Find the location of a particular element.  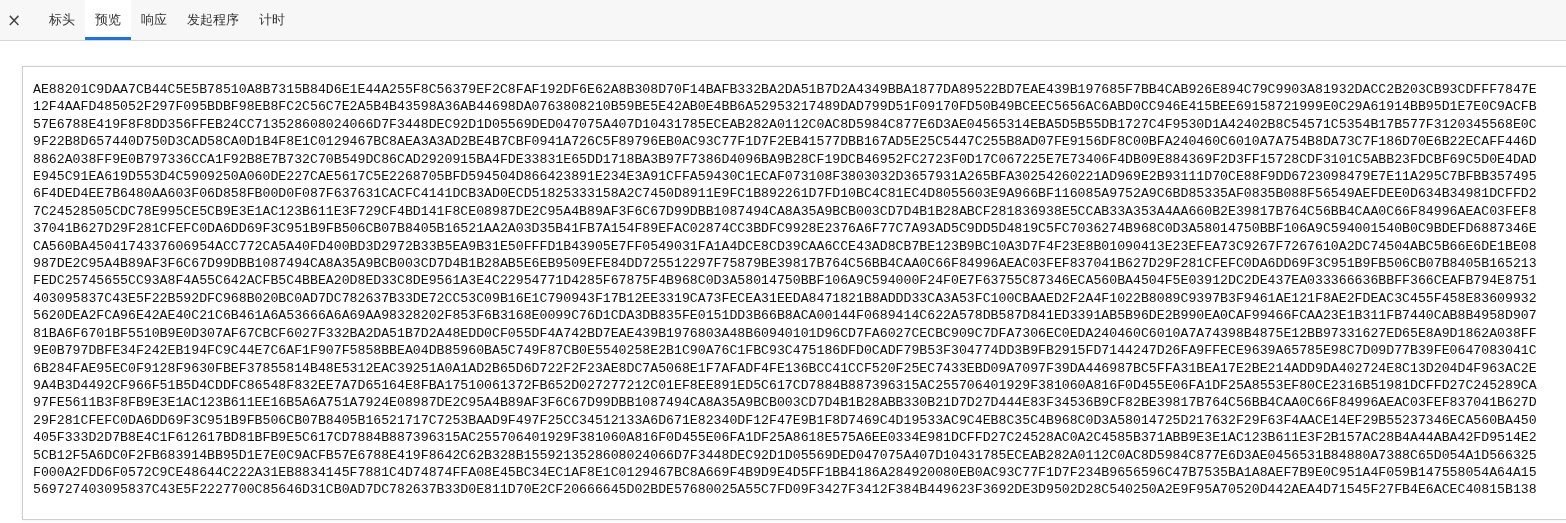

response-text-line: 403095837C43E5F22B592DFC968B020BC0AD7DC782637B33DE72CC53C09B16E1C790943F17B12EE3319CA73FECEA31EEDA8471821B8ADDD33CA3A53FC100CBAAED2F2A4F1022B8089C9397B3F9461AE121F8AE2FDEAC3C455F458E83609932 is located at coordinates (785, 298).